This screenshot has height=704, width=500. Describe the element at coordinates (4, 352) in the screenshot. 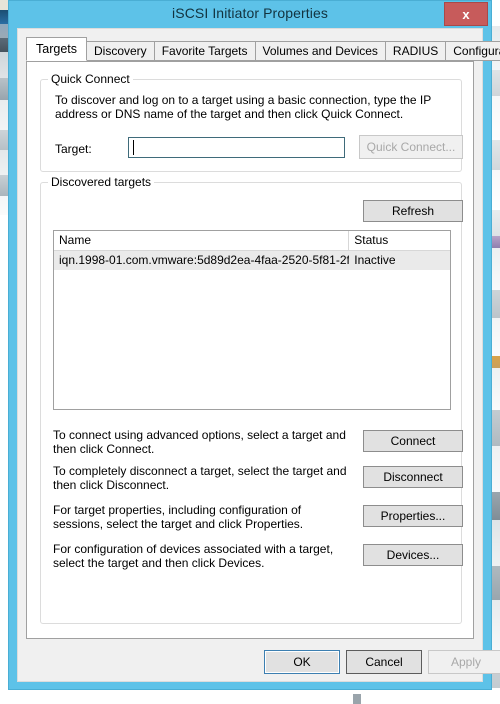

I see `background-window-left-edge` at that location.